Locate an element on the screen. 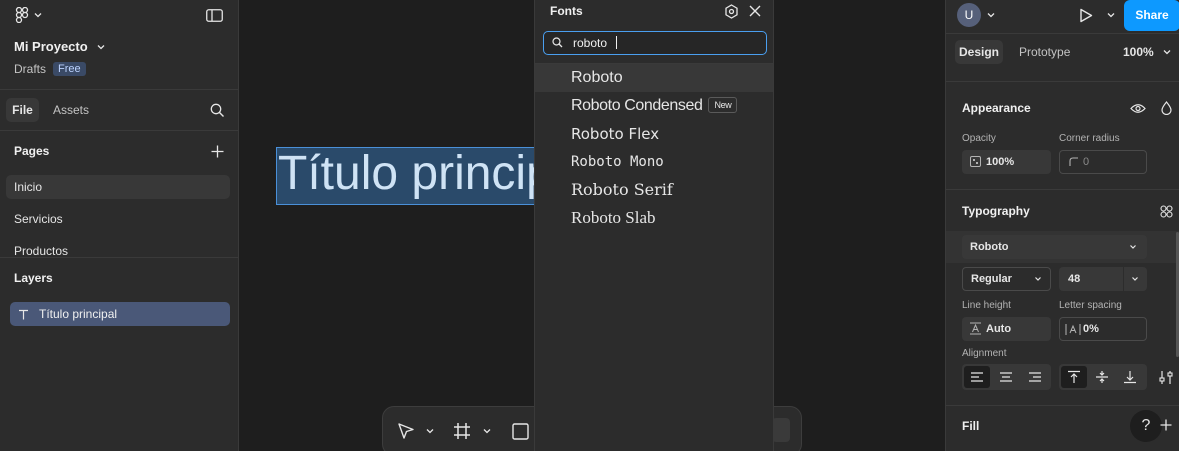 The image size is (1179, 451). letter-spacing-value: 0% is located at coordinates (1091, 329).